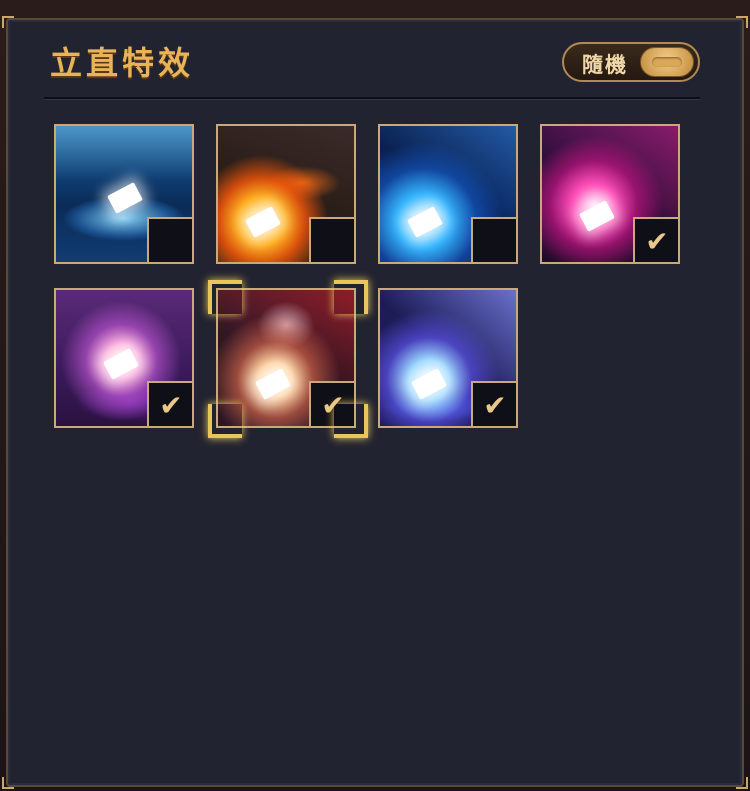 The width and height of the screenshot is (750, 791). What do you see at coordinates (448, 194) in the screenshot?
I see `effect-tile-blue-trail` at bounding box center [448, 194].